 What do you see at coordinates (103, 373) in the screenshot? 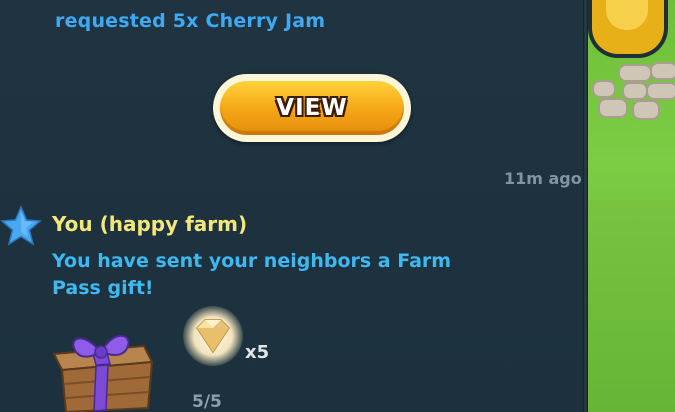
I see `gift-box-icon` at bounding box center [103, 373].